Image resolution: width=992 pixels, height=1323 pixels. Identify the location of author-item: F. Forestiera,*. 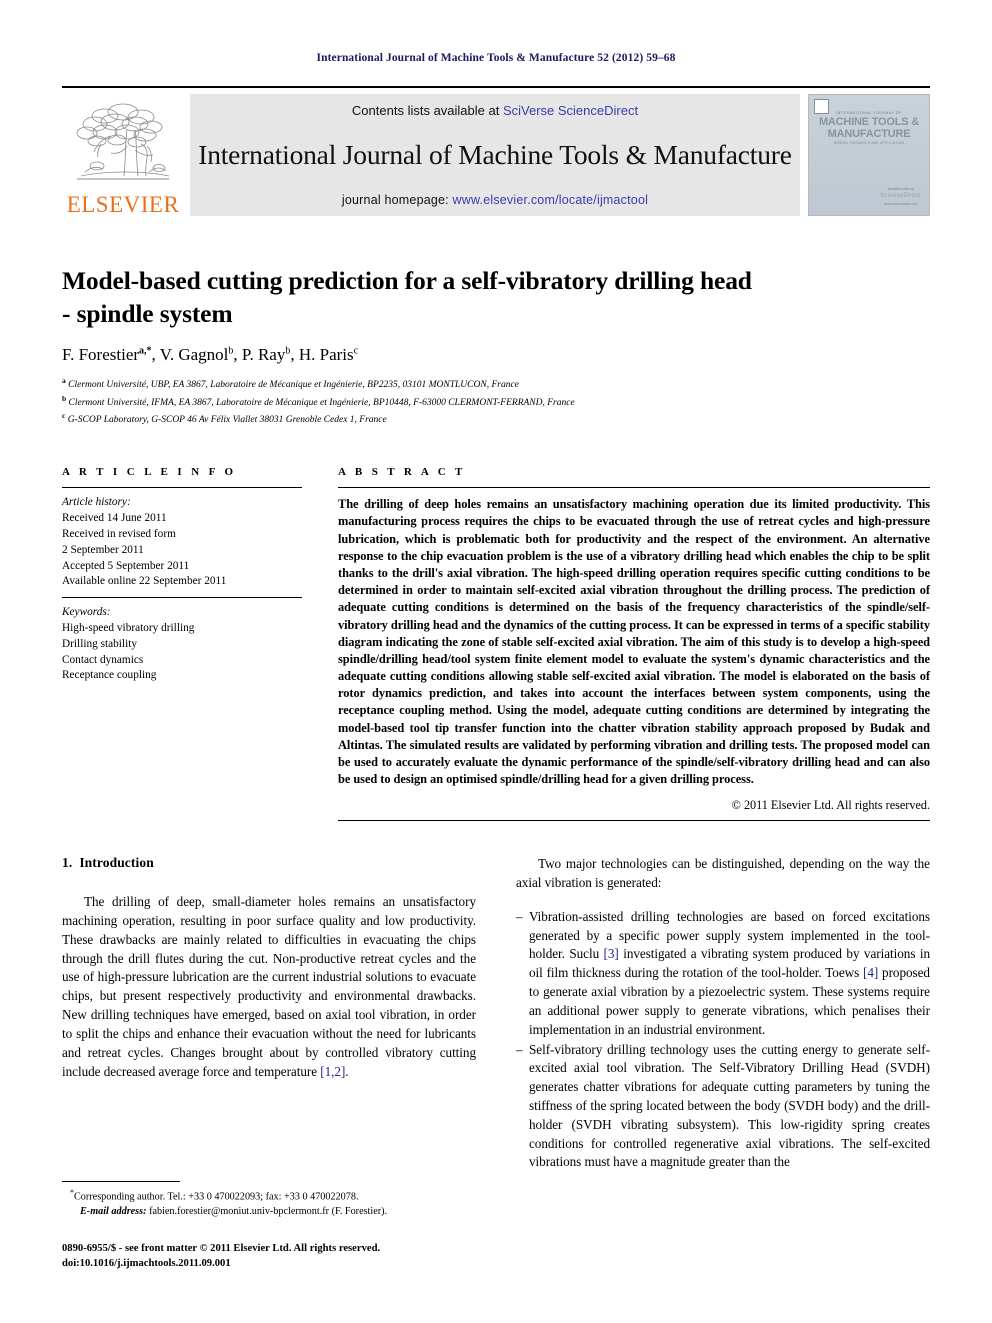
(107, 354).